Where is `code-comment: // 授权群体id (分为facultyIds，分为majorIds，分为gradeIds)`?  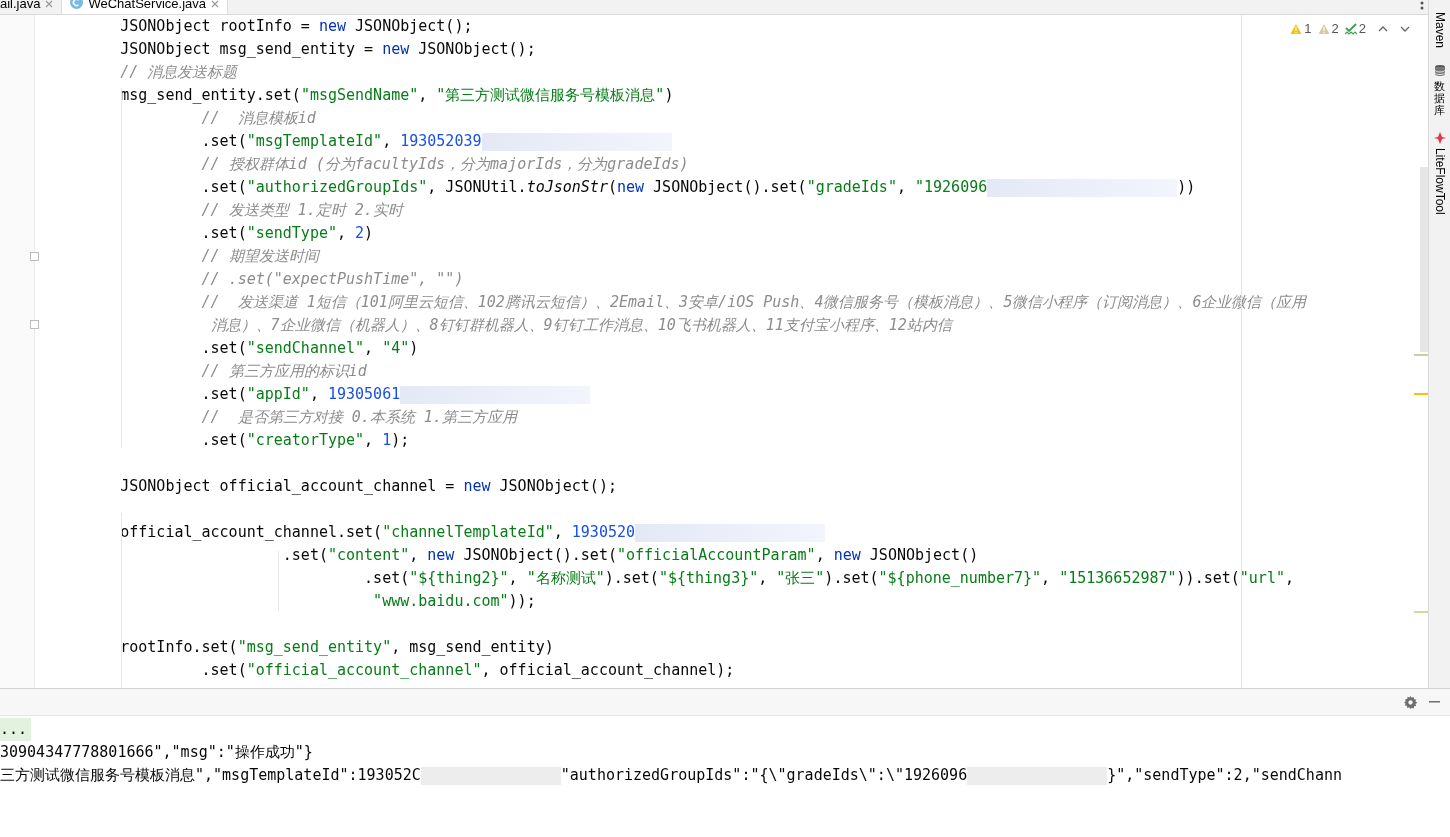
code-comment: // 授权群体id (分为facultyIds，分为majorIds，分为gradeIds) is located at coordinates (444, 164).